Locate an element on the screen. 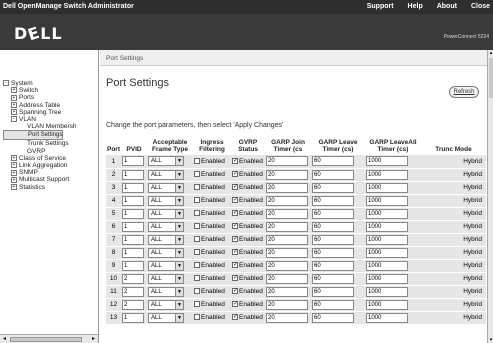  tree-item: - System is located at coordinates (40, 83).